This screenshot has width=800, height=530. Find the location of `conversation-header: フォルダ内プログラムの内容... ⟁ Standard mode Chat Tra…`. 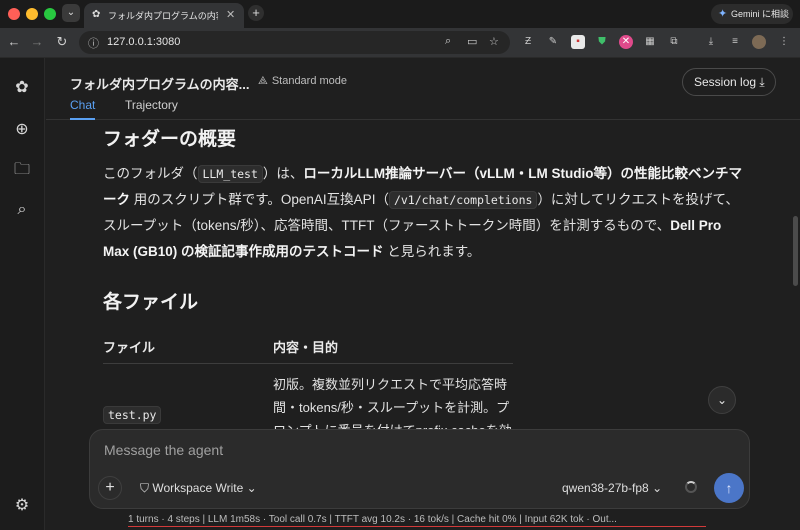

conversation-header: フォルダ内プログラムの内容... ⟁ Standard mode Chat Tra… is located at coordinates (423, 89).